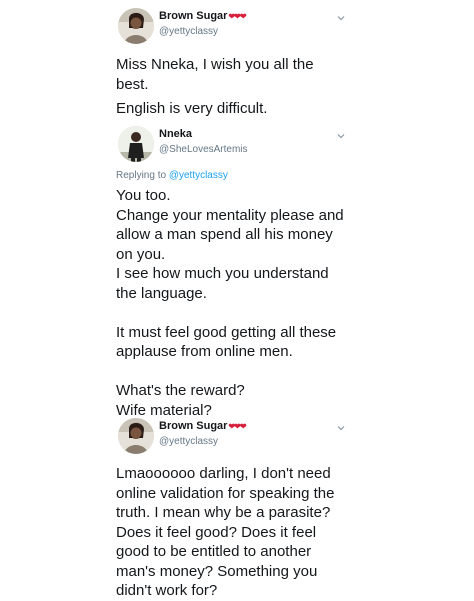 The width and height of the screenshot is (474, 601). I want to click on tweet-line: best., so click(132, 84).